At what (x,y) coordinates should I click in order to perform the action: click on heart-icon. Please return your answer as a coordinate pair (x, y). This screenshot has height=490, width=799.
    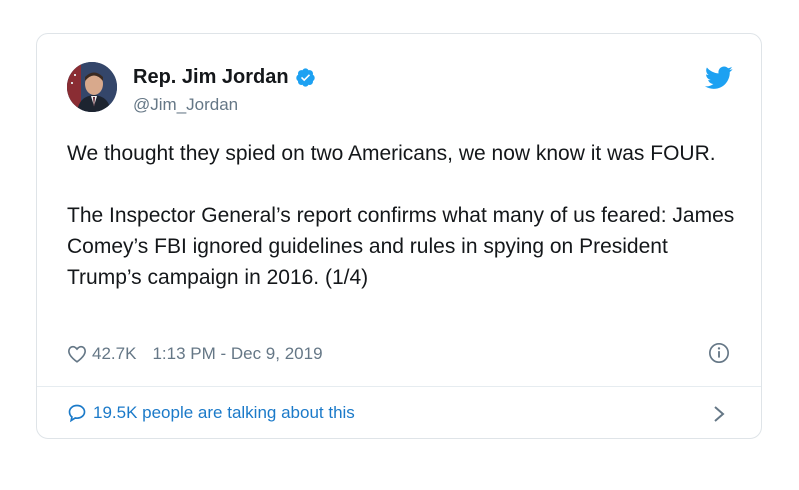
    Looking at the image, I should click on (77, 354).